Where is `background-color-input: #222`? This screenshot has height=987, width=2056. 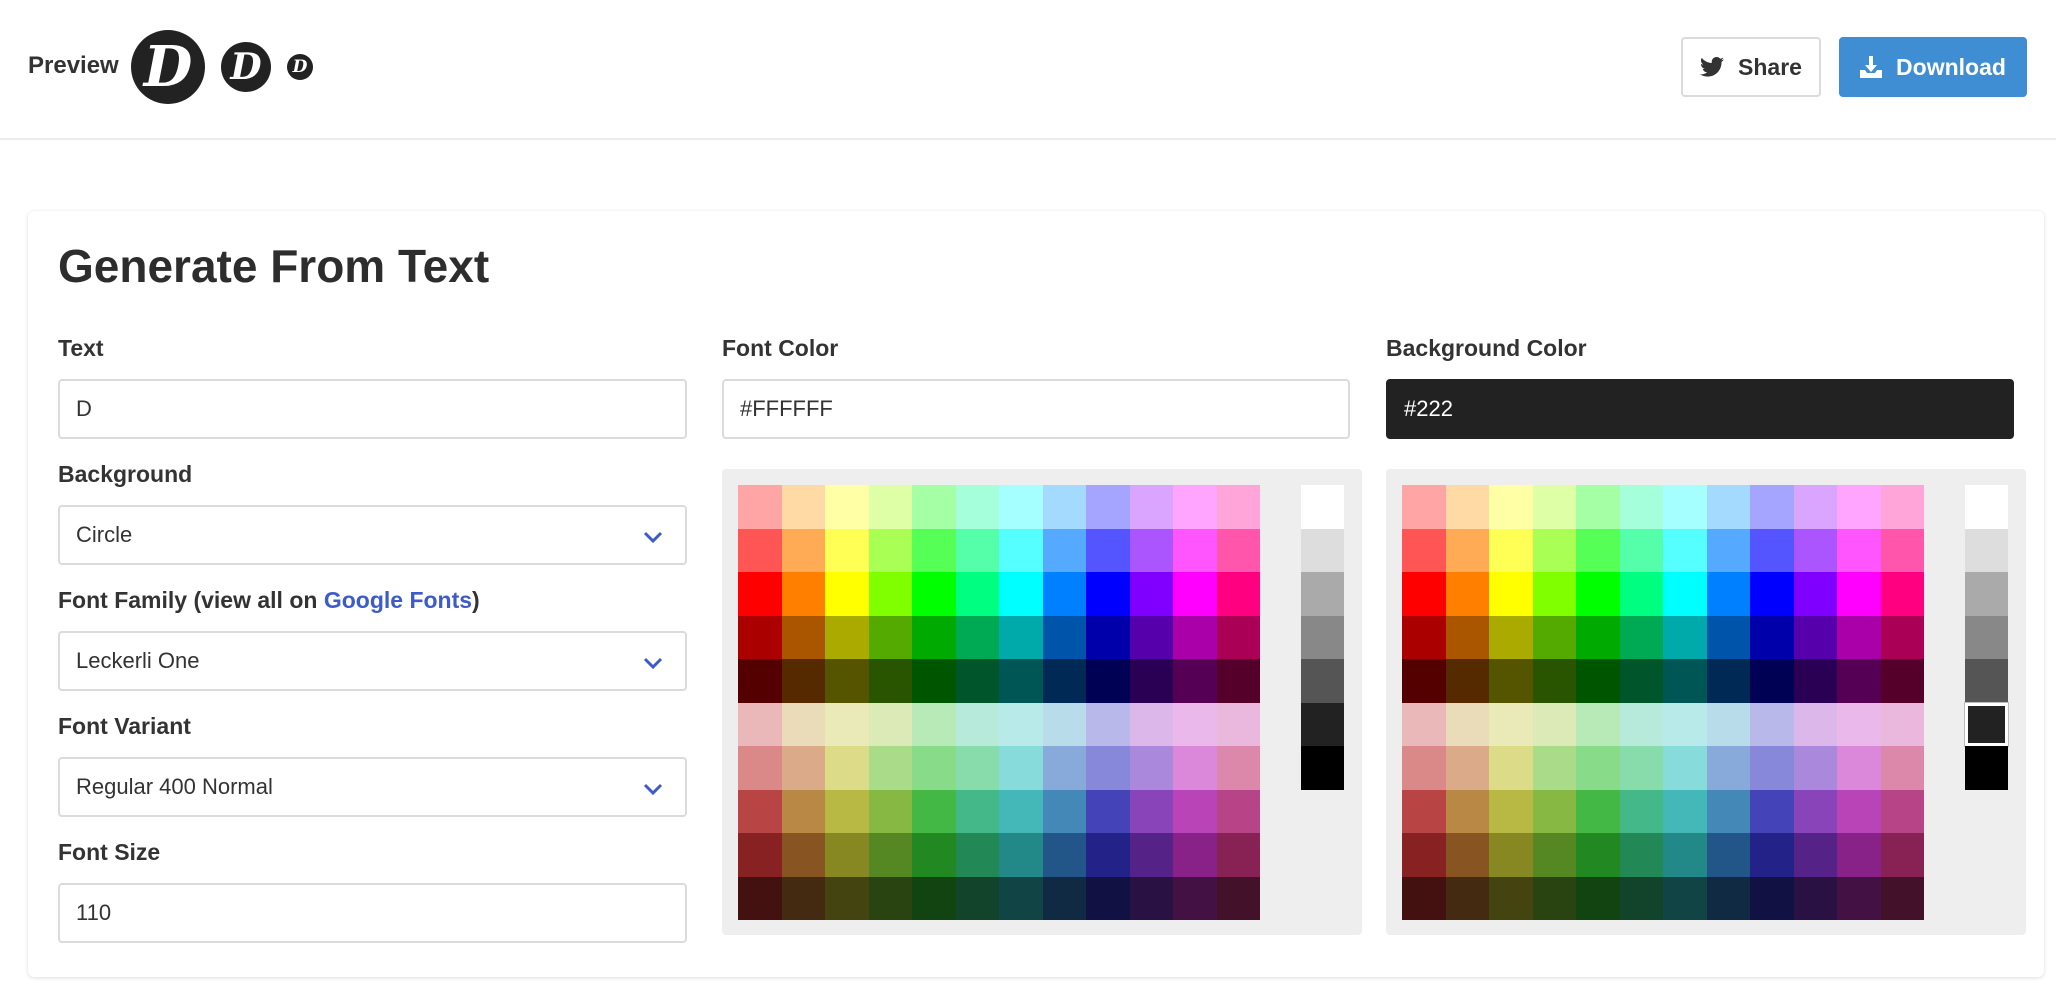
background-color-input: #222 is located at coordinates (1700, 409).